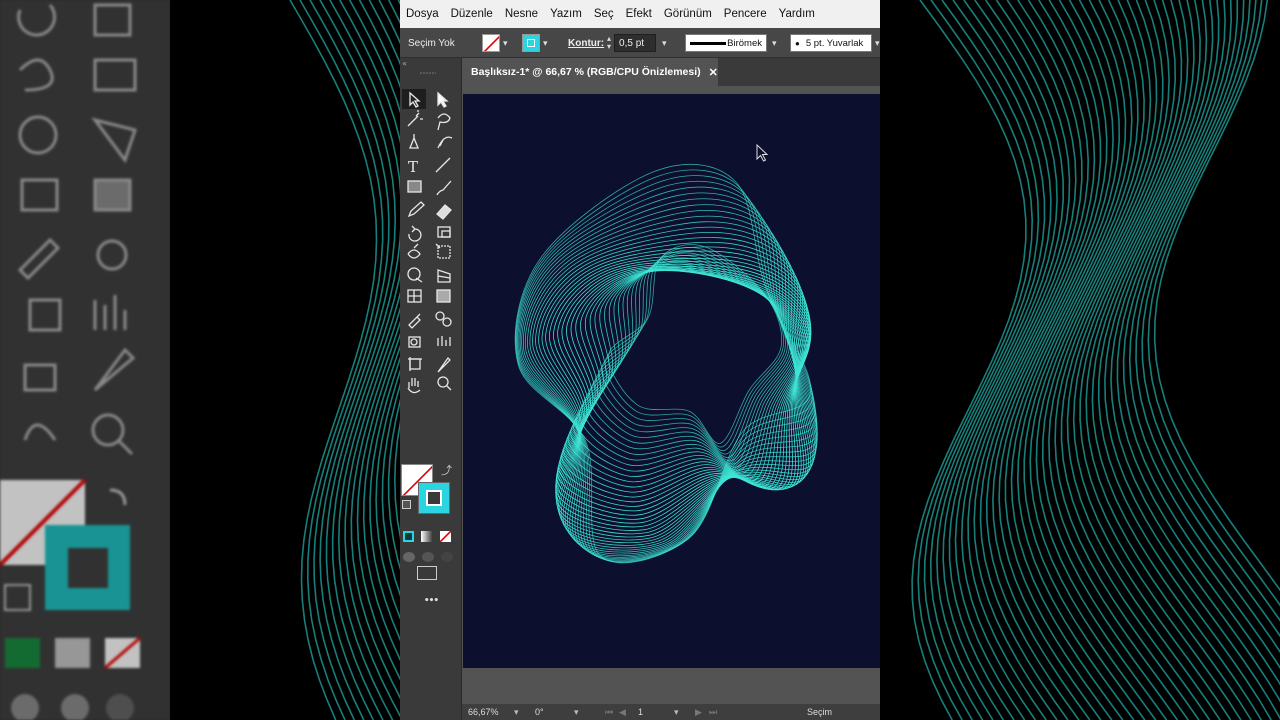 The width and height of the screenshot is (1280, 720). Describe the element at coordinates (409, 557) in the screenshot. I see `draw-normal-icon` at that location.